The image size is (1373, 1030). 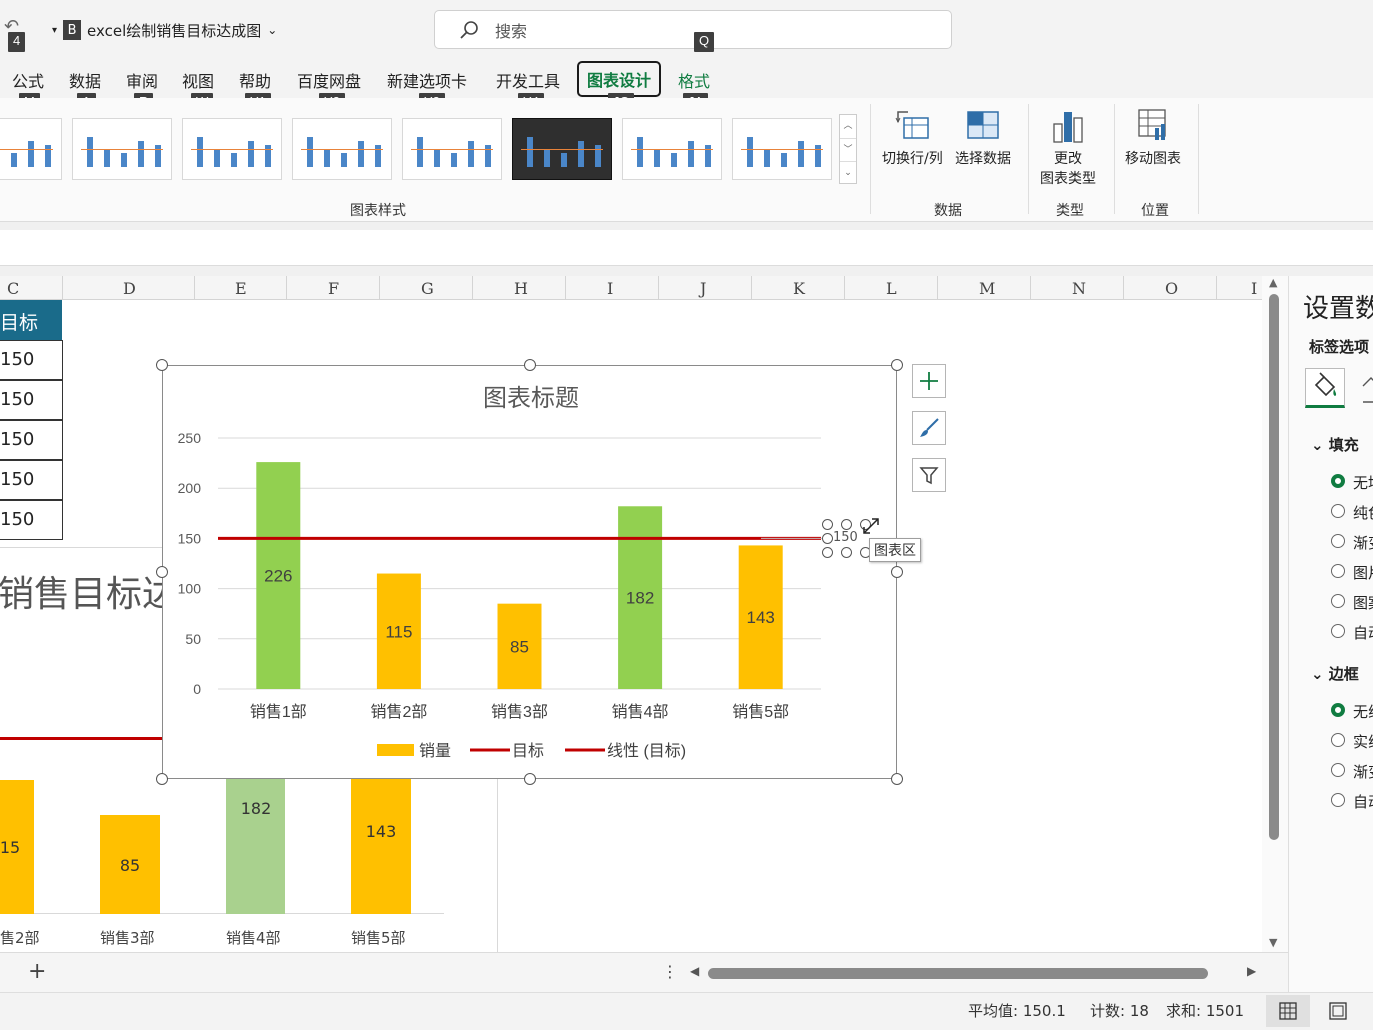 I want to click on tab-baidu: 百度网盘, so click(x=329, y=80).